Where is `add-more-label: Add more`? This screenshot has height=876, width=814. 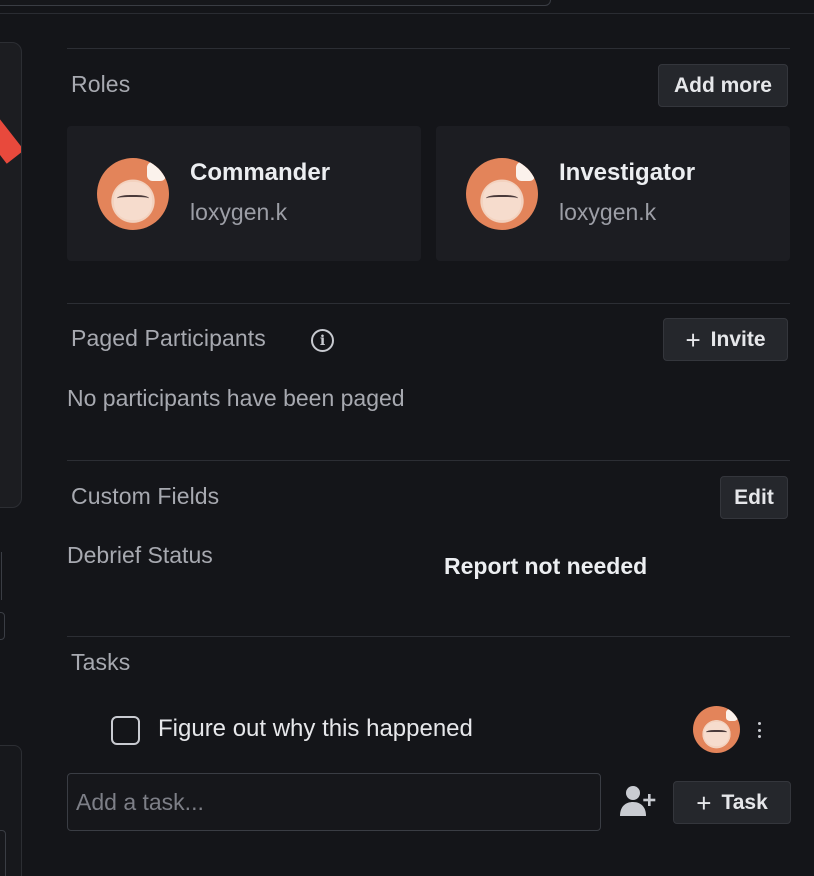 add-more-label: Add more is located at coordinates (722, 85).